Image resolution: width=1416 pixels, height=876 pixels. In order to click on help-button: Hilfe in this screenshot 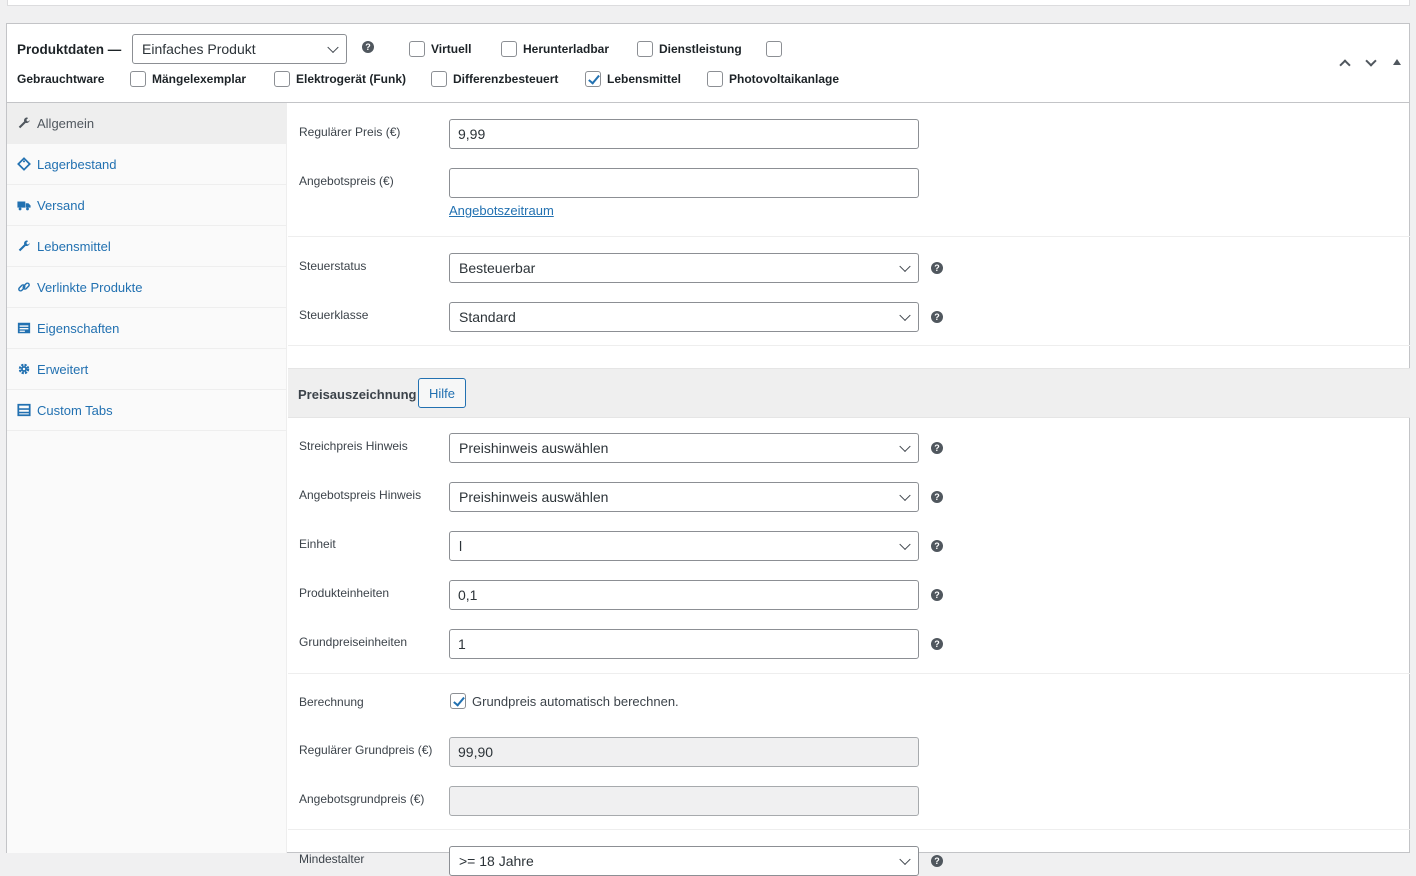, I will do `click(442, 393)`.